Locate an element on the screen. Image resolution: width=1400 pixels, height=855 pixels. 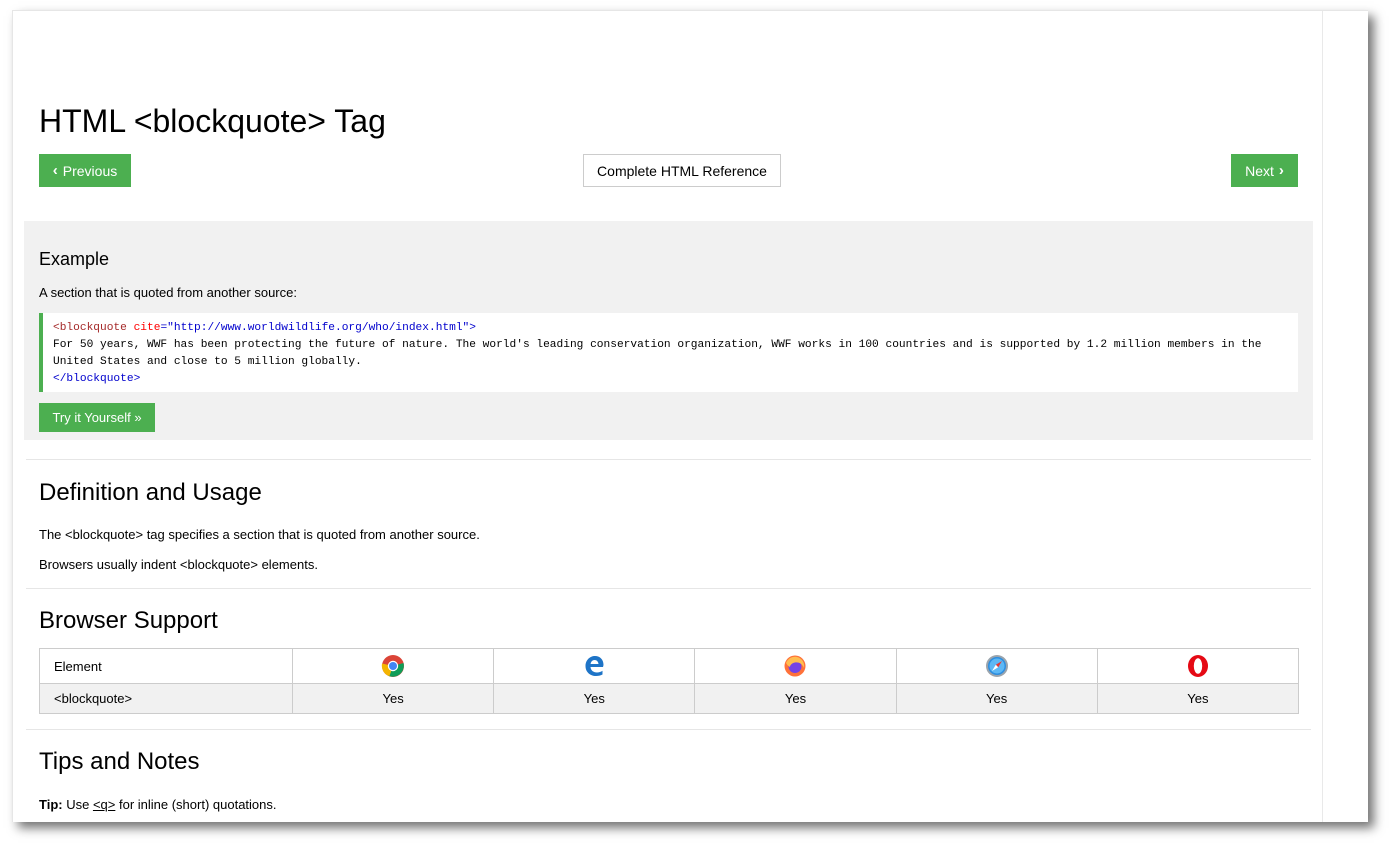
safari-icon is located at coordinates (996, 666).